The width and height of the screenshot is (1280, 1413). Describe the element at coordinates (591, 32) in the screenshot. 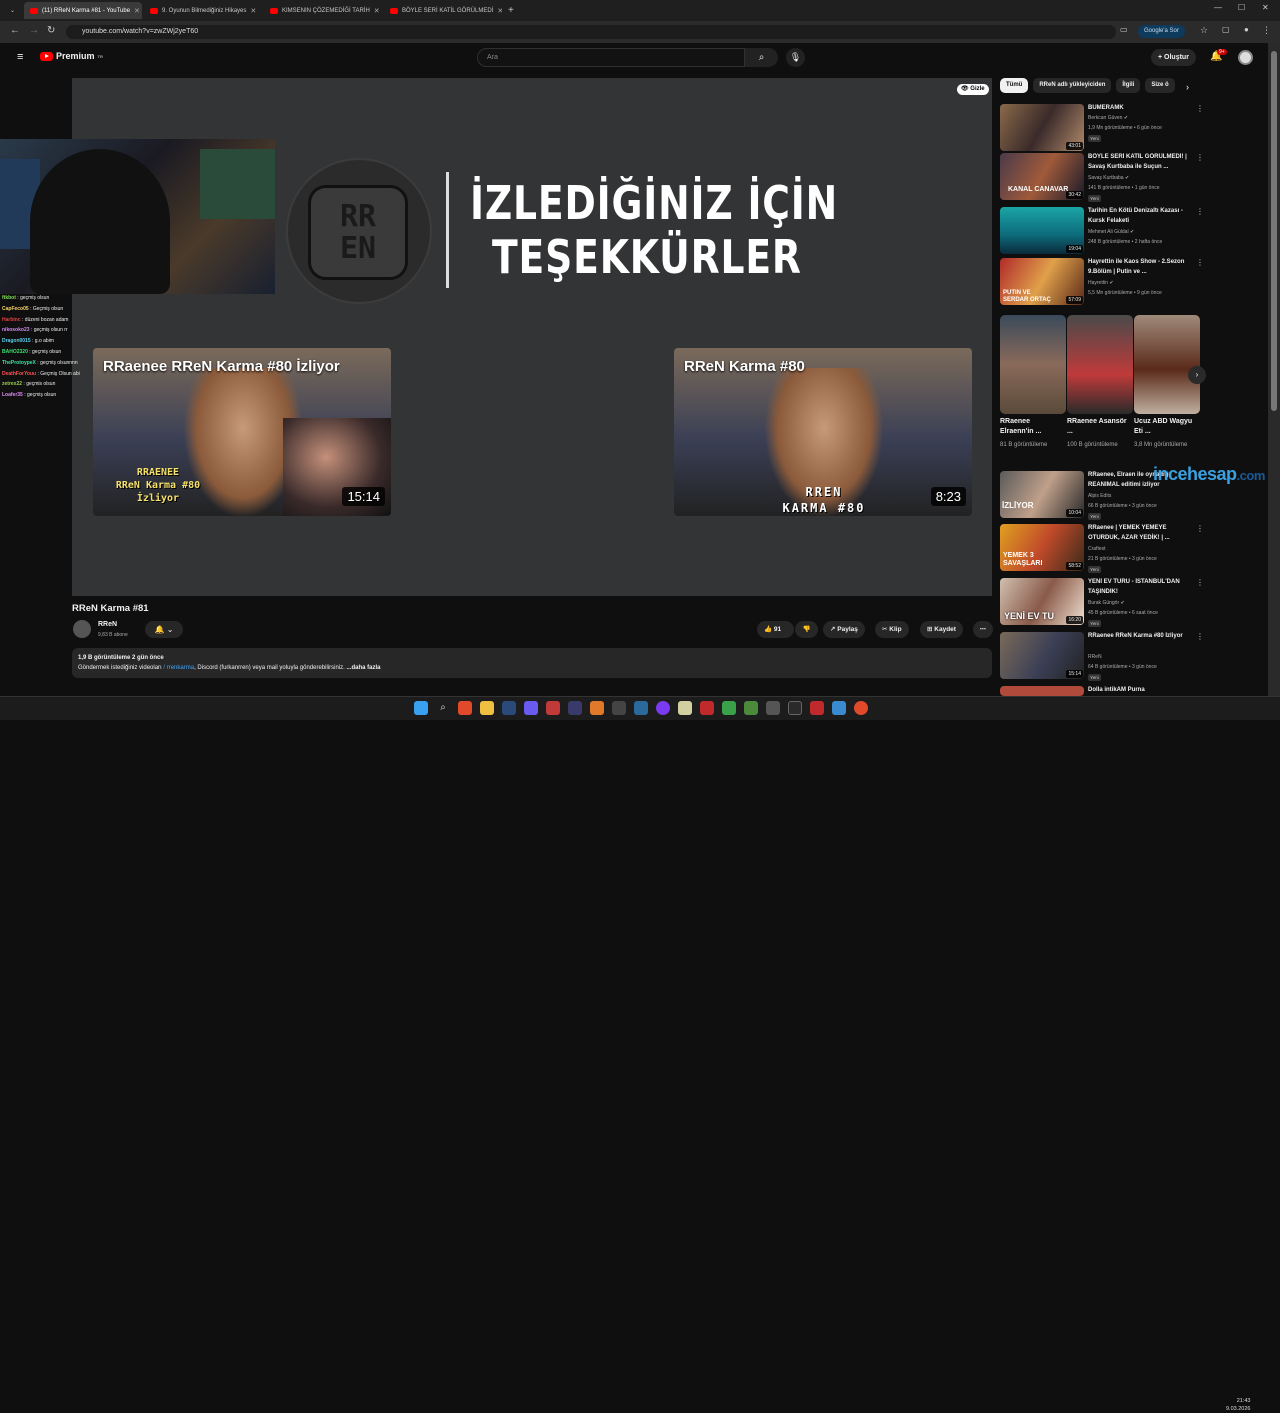

I see `url-field: youtube.com/watch?v=zwZWj2yeT60` at that location.